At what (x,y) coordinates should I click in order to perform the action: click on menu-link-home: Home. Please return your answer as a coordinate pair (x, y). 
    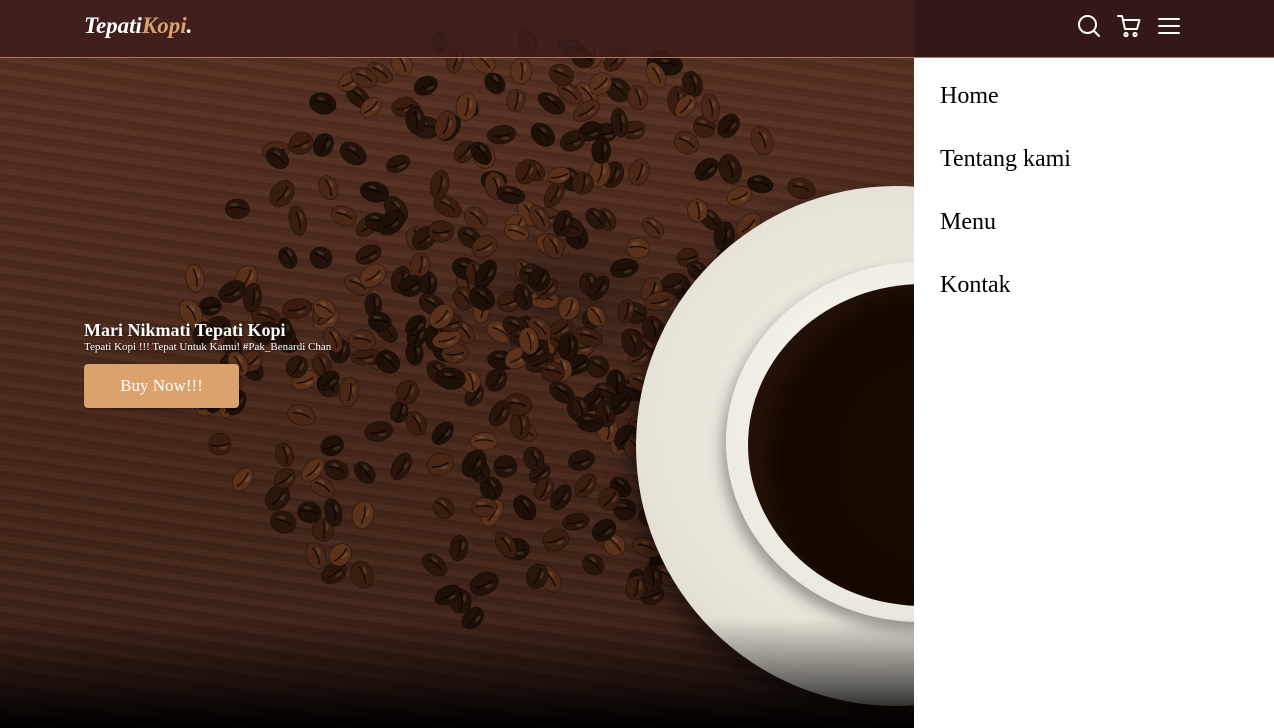
    Looking at the image, I should click on (969, 96).